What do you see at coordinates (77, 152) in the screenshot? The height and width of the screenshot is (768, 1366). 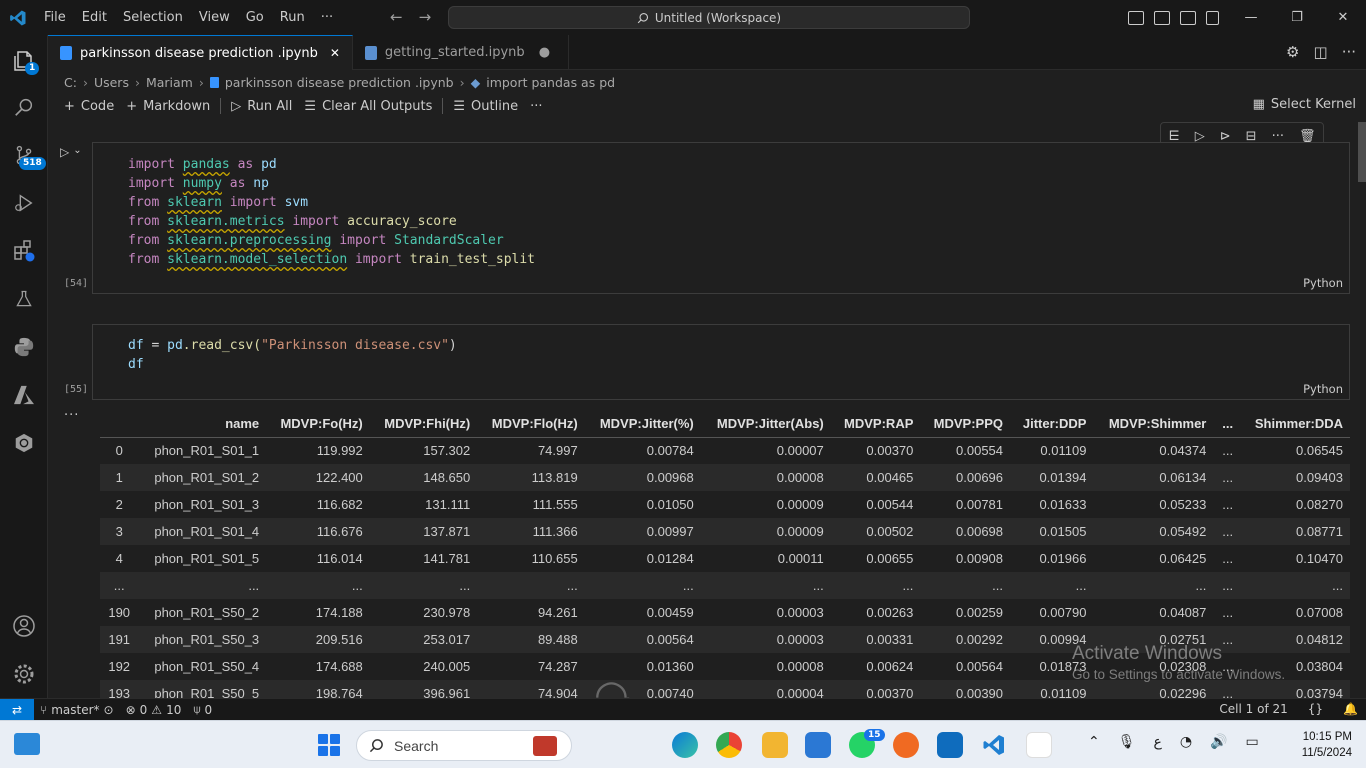 I see `chevron-down-icon: ⌄` at bounding box center [77, 152].